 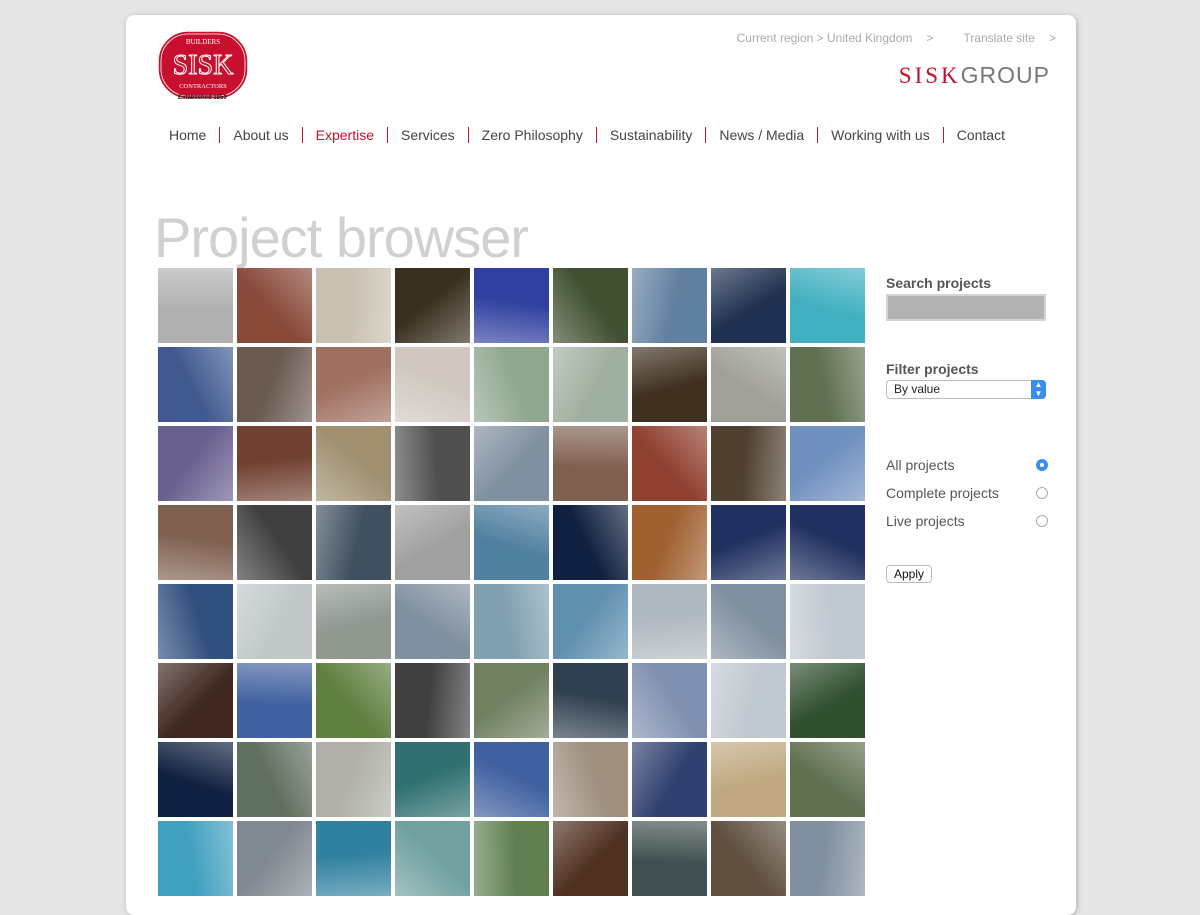 What do you see at coordinates (202, 98) in the screenshot?
I see `established-text: Established 1859` at bounding box center [202, 98].